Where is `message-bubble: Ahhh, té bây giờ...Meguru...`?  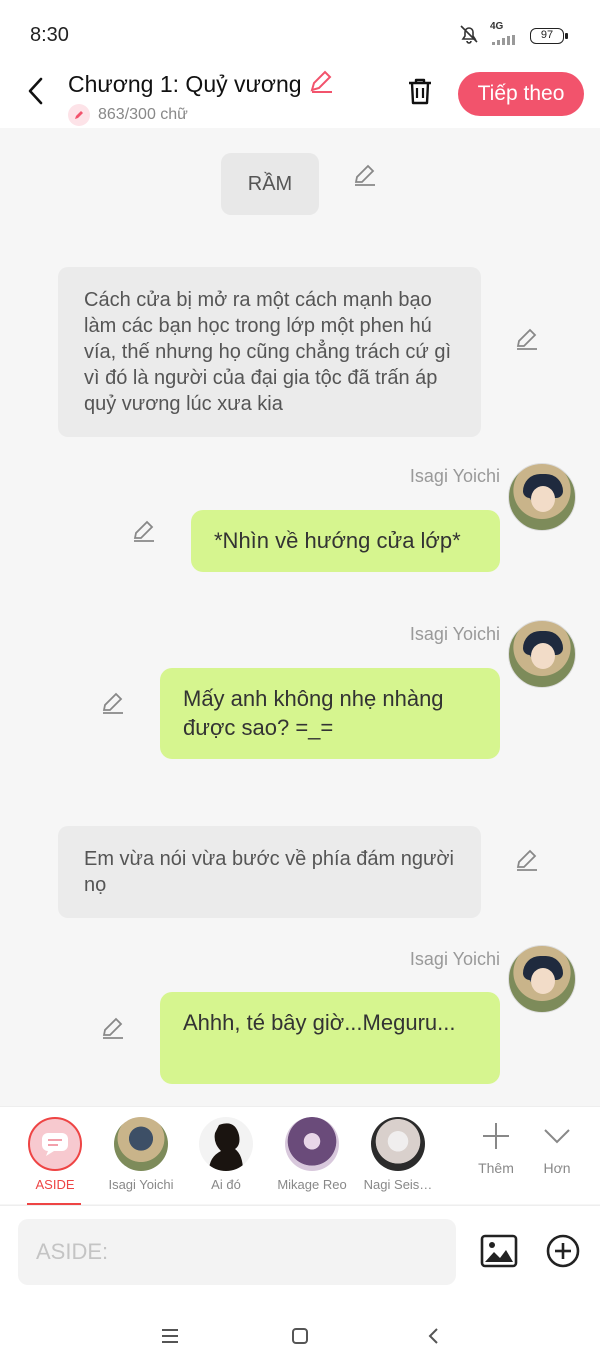
message-bubble: Ahhh, té bây giờ...Meguru... is located at coordinates (330, 1038).